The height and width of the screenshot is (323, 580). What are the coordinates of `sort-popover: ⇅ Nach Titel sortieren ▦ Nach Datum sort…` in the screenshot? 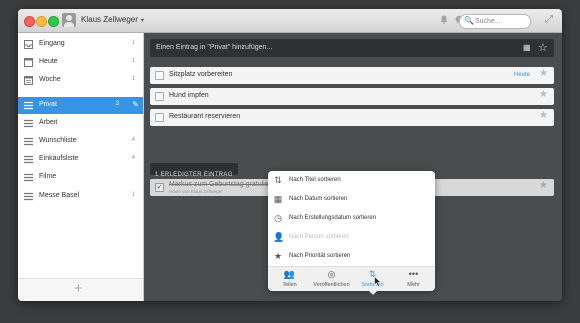 It's located at (351, 233).